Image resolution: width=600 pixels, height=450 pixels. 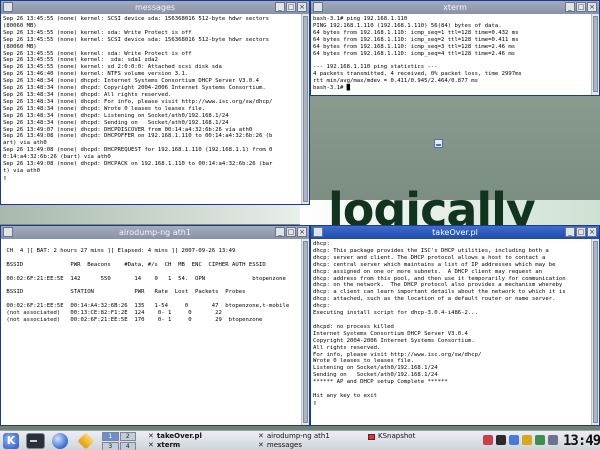 What do you see at coordinates (127, 446) in the screenshot?
I see `pager-desktop-4: 4` at bounding box center [127, 446].